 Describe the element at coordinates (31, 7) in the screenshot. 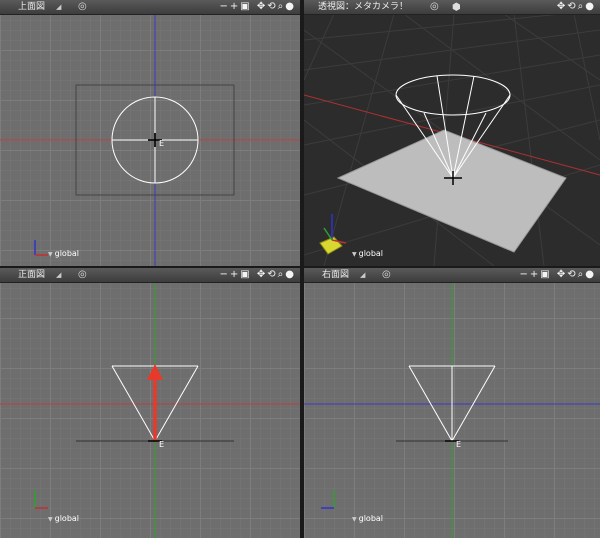

I see `viewport-title: 上面図` at that location.